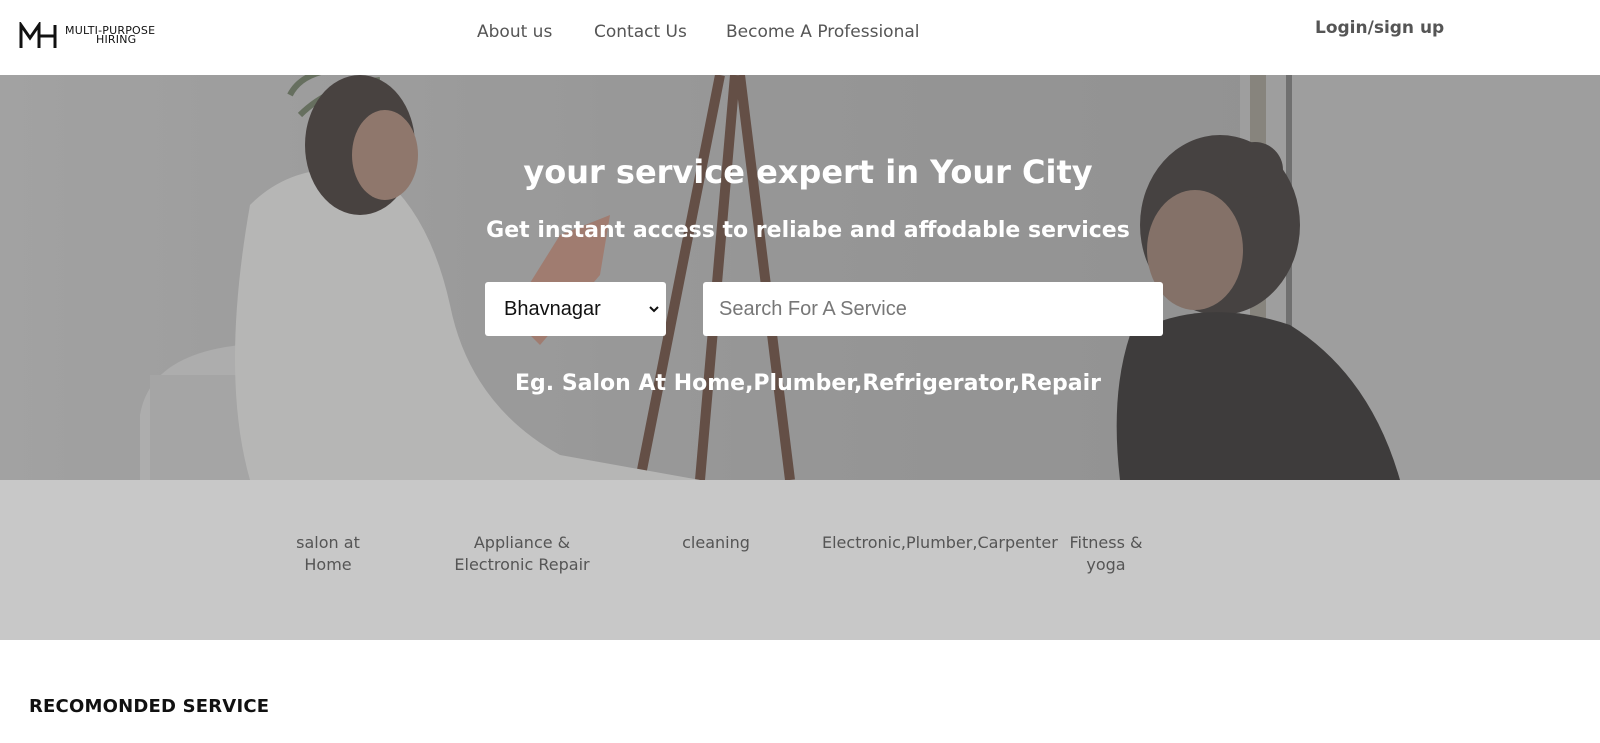  Describe the element at coordinates (823, 32) in the screenshot. I see `nav-become-professional: Become A Professional` at that location.